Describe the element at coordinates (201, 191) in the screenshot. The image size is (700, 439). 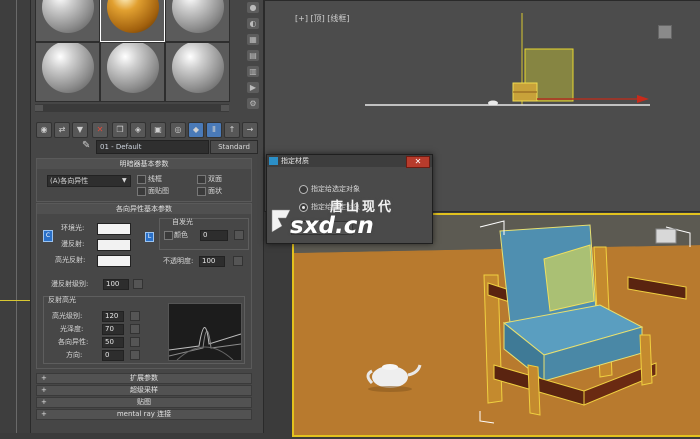
I see `faceted-checkbox` at that location.